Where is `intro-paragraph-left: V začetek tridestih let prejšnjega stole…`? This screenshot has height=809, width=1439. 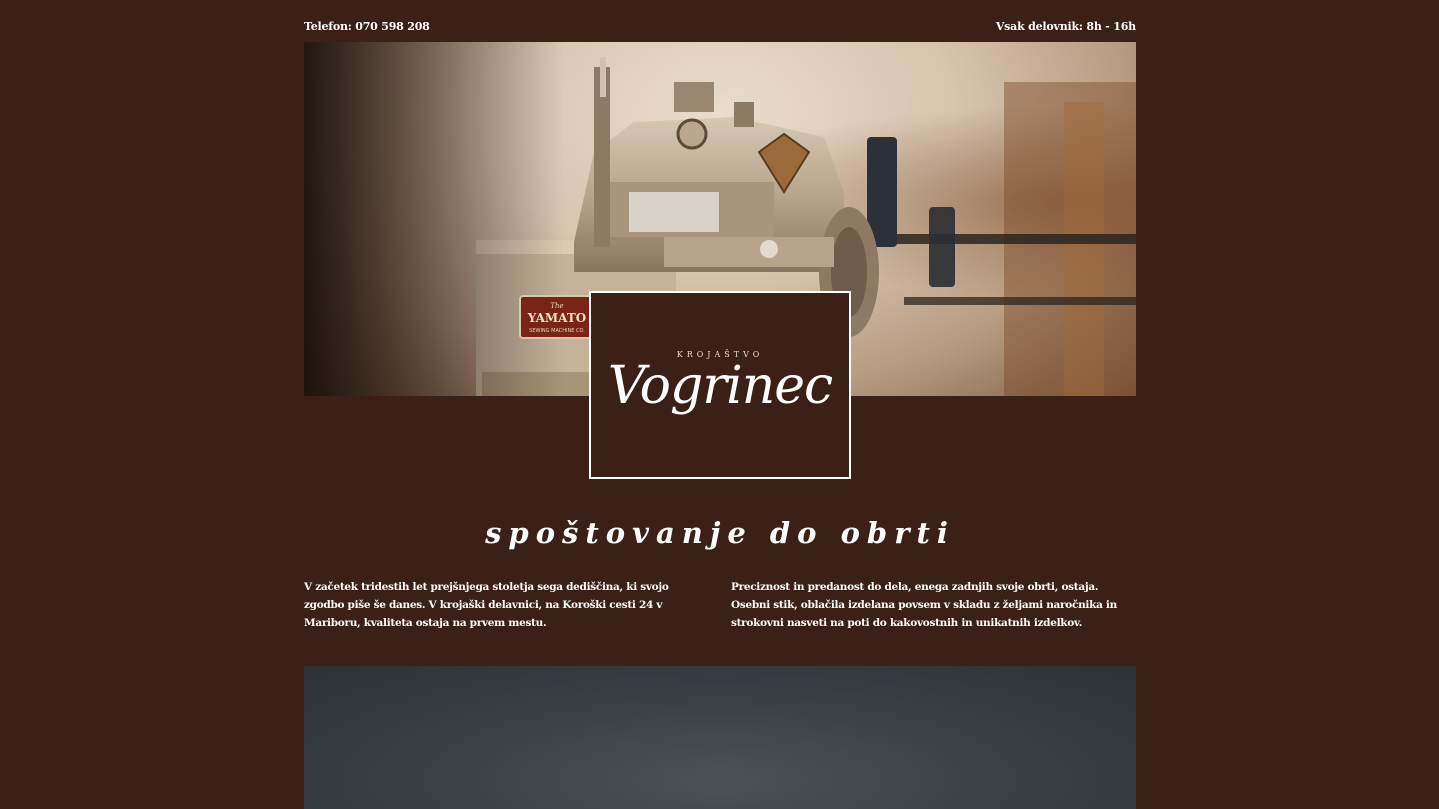
intro-paragraph-left: V začetek tridestih let prejšnjega stole… is located at coordinates (486, 605).